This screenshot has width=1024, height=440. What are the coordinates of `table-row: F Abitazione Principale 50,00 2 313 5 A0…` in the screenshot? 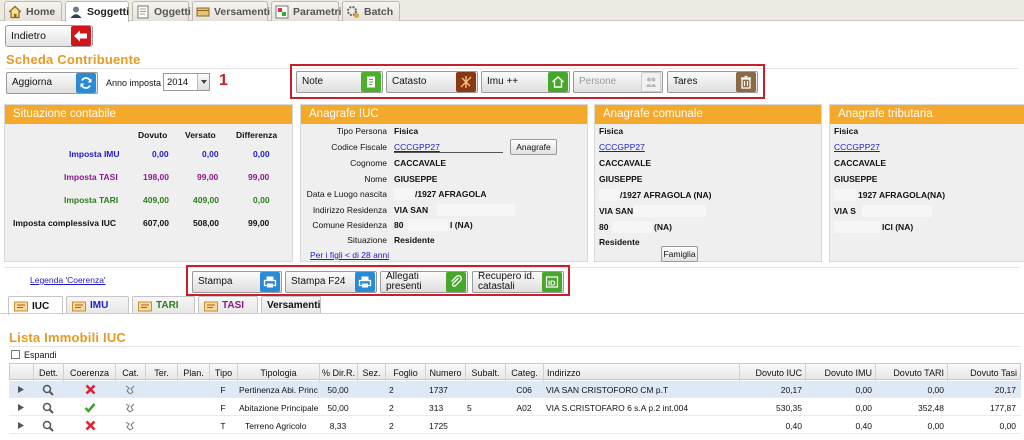 It's located at (515, 407).